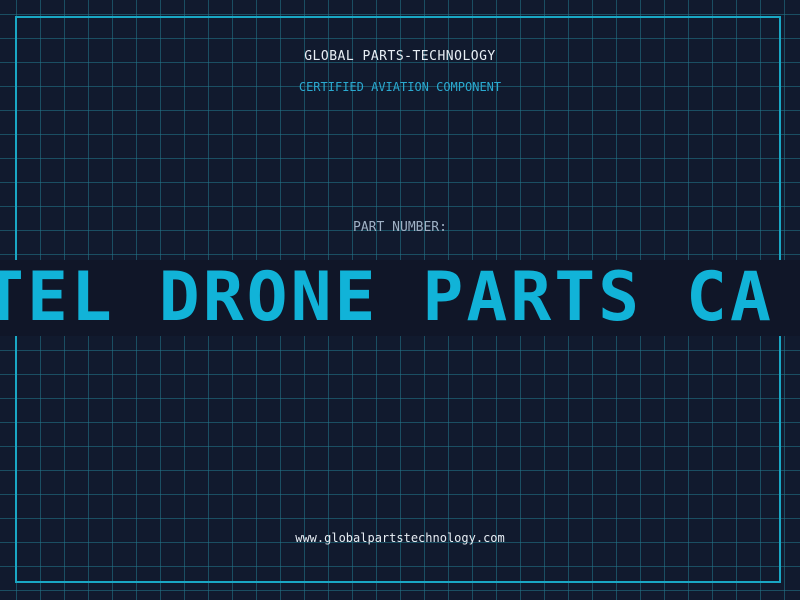  Describe the element at coordinates (387, 298) in the screenshot. I see `part-number-scrolling-text: TEL DRONE PARTS CA` at that location.